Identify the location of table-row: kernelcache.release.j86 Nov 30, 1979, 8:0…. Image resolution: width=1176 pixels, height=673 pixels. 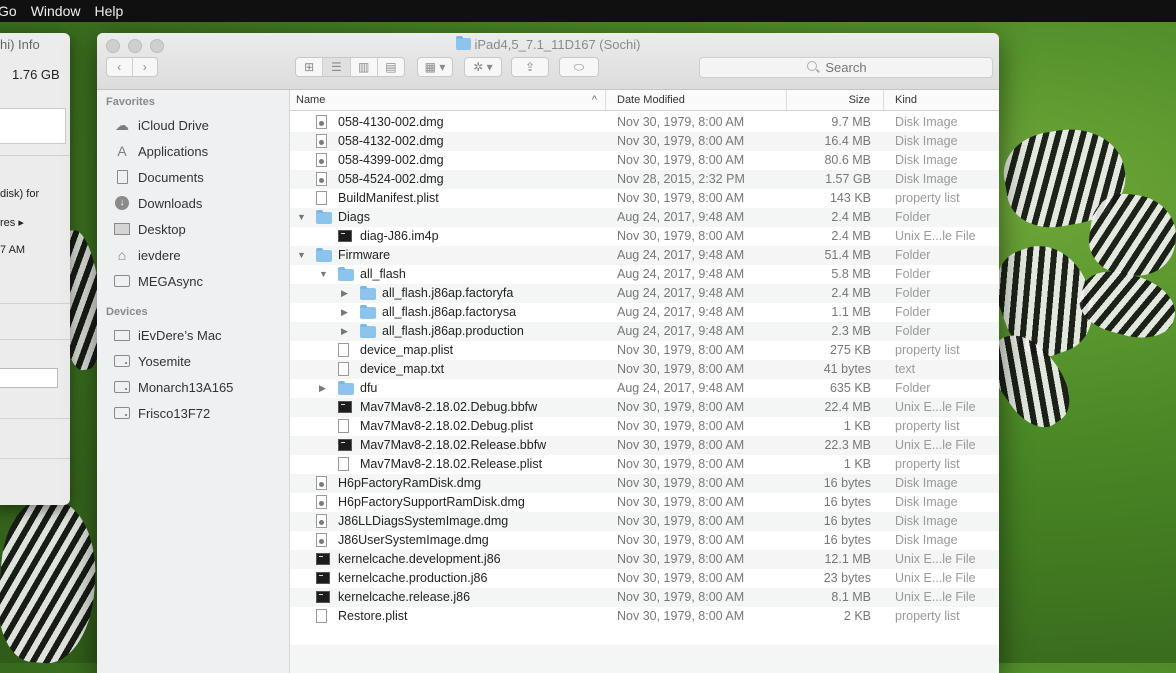
(644, 597).